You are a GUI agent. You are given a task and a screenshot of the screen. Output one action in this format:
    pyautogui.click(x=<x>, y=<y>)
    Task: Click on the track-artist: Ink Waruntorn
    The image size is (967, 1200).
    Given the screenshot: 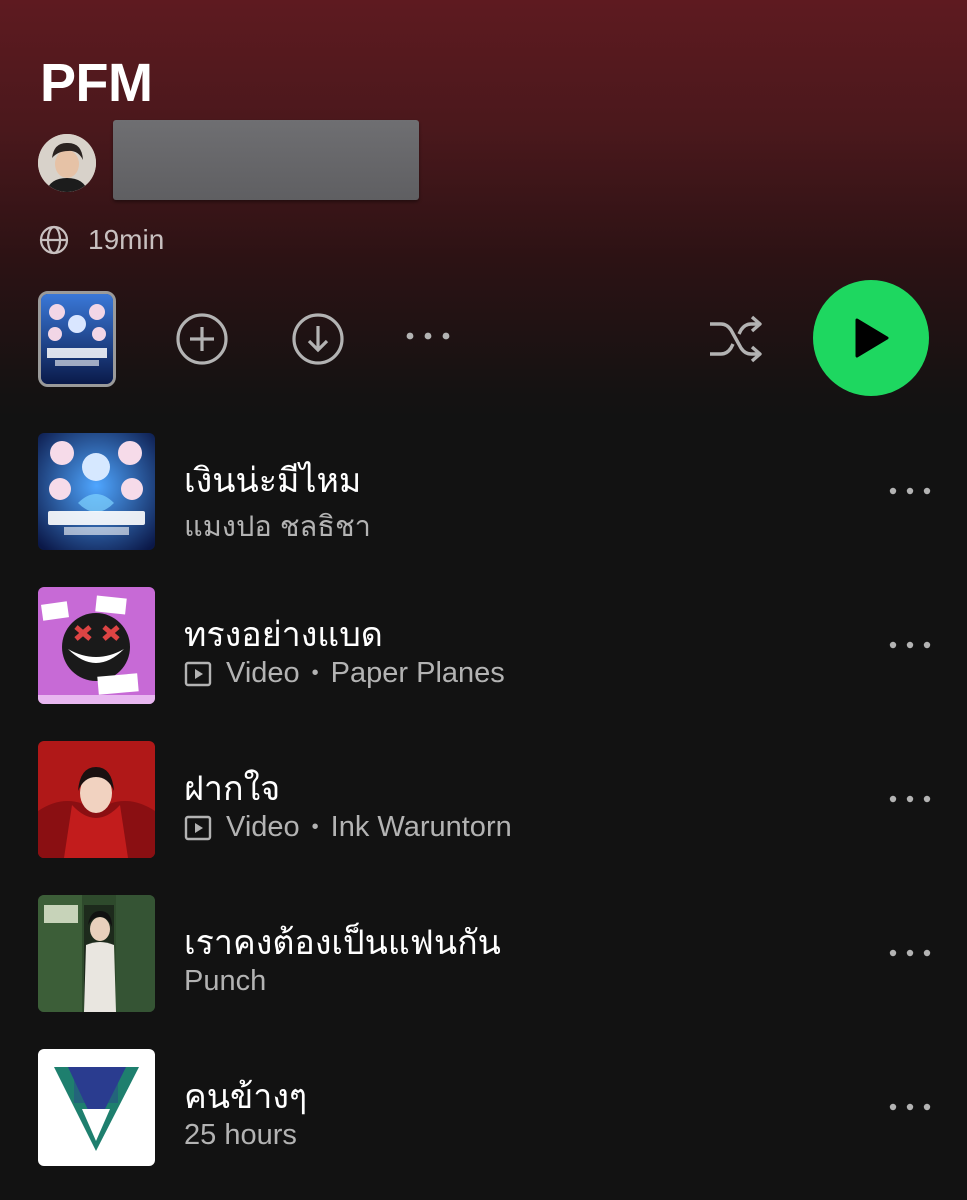 What is the action you would take?
    pyautogui.click(x=421, y=827)
    